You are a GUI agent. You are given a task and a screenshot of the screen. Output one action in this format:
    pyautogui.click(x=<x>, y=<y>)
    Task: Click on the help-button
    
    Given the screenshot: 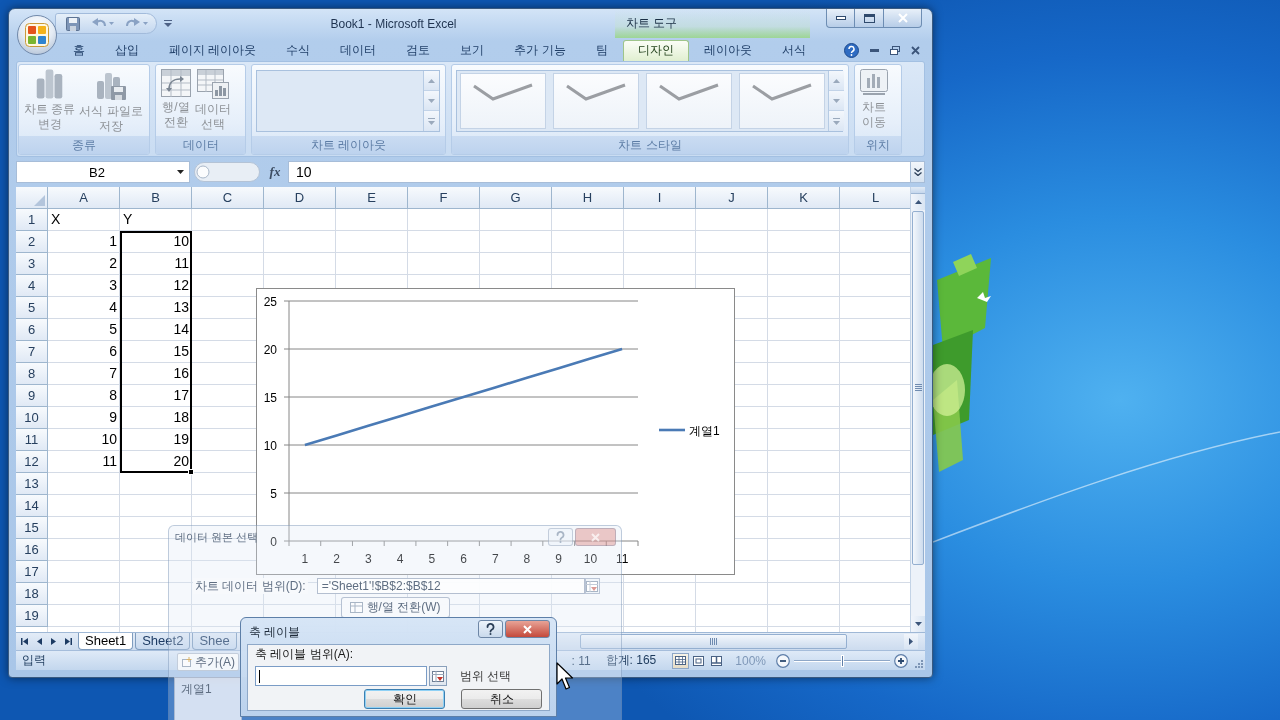 What is the action you would take?
    pyautogui.click(x=490, y=629)
    